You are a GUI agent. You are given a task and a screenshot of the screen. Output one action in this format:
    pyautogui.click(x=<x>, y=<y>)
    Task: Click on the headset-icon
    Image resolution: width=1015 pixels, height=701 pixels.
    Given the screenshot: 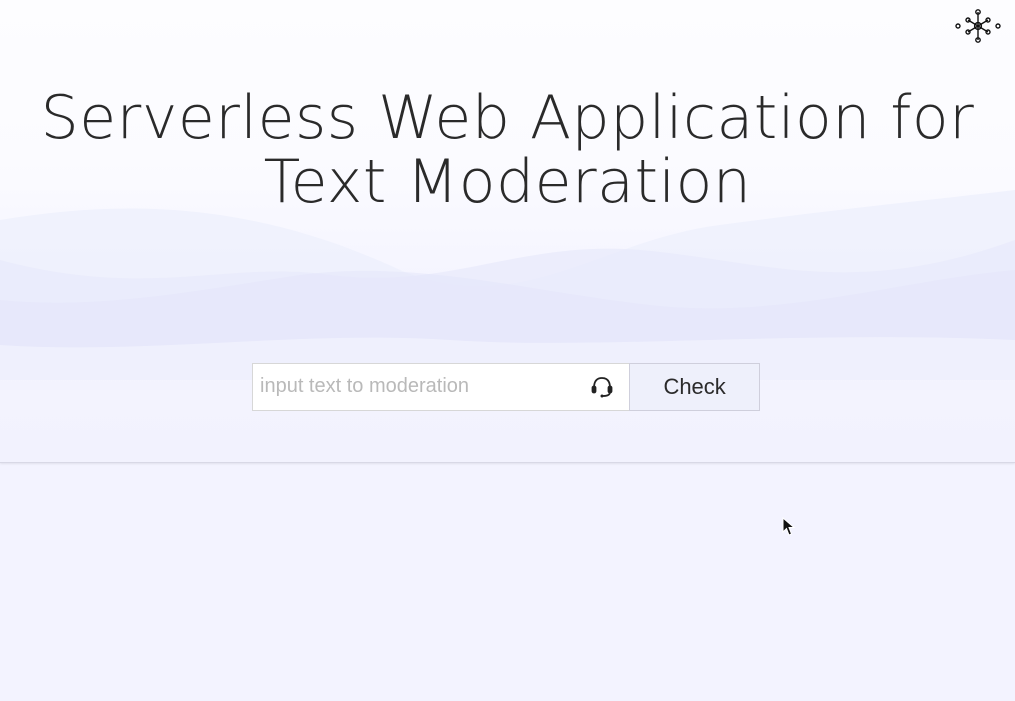 What is the action you would take?
    pyautogui.click(x=602, y=387)
    